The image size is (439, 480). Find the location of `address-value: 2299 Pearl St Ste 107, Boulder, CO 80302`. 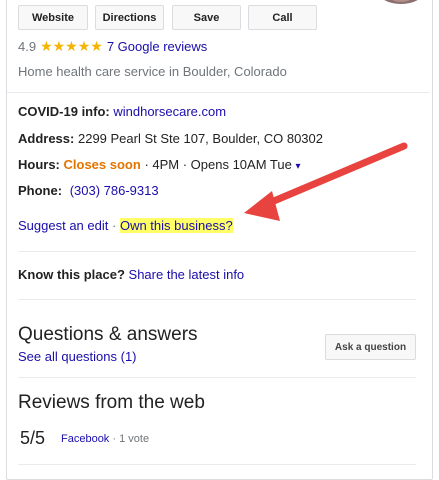

address-value: 2299 Pearl St Ste 107, Boulder, CO 80302 is located at coordinates (200, 138).